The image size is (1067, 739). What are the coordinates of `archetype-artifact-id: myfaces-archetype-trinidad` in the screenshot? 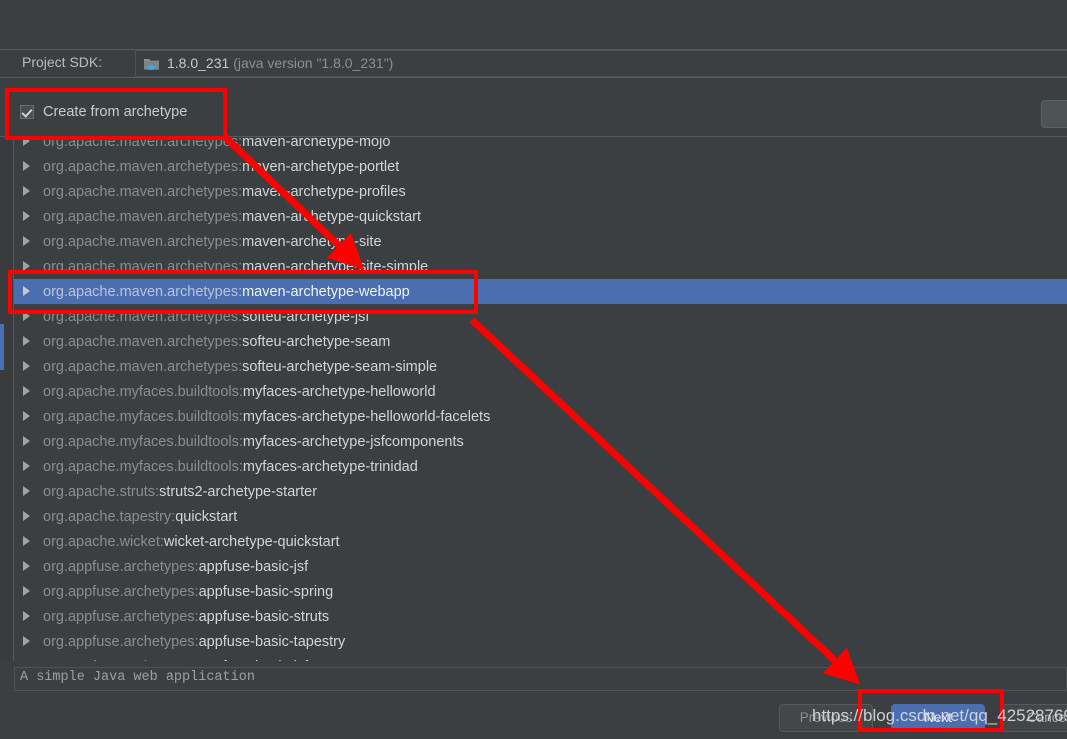 It's located at (330, 467).